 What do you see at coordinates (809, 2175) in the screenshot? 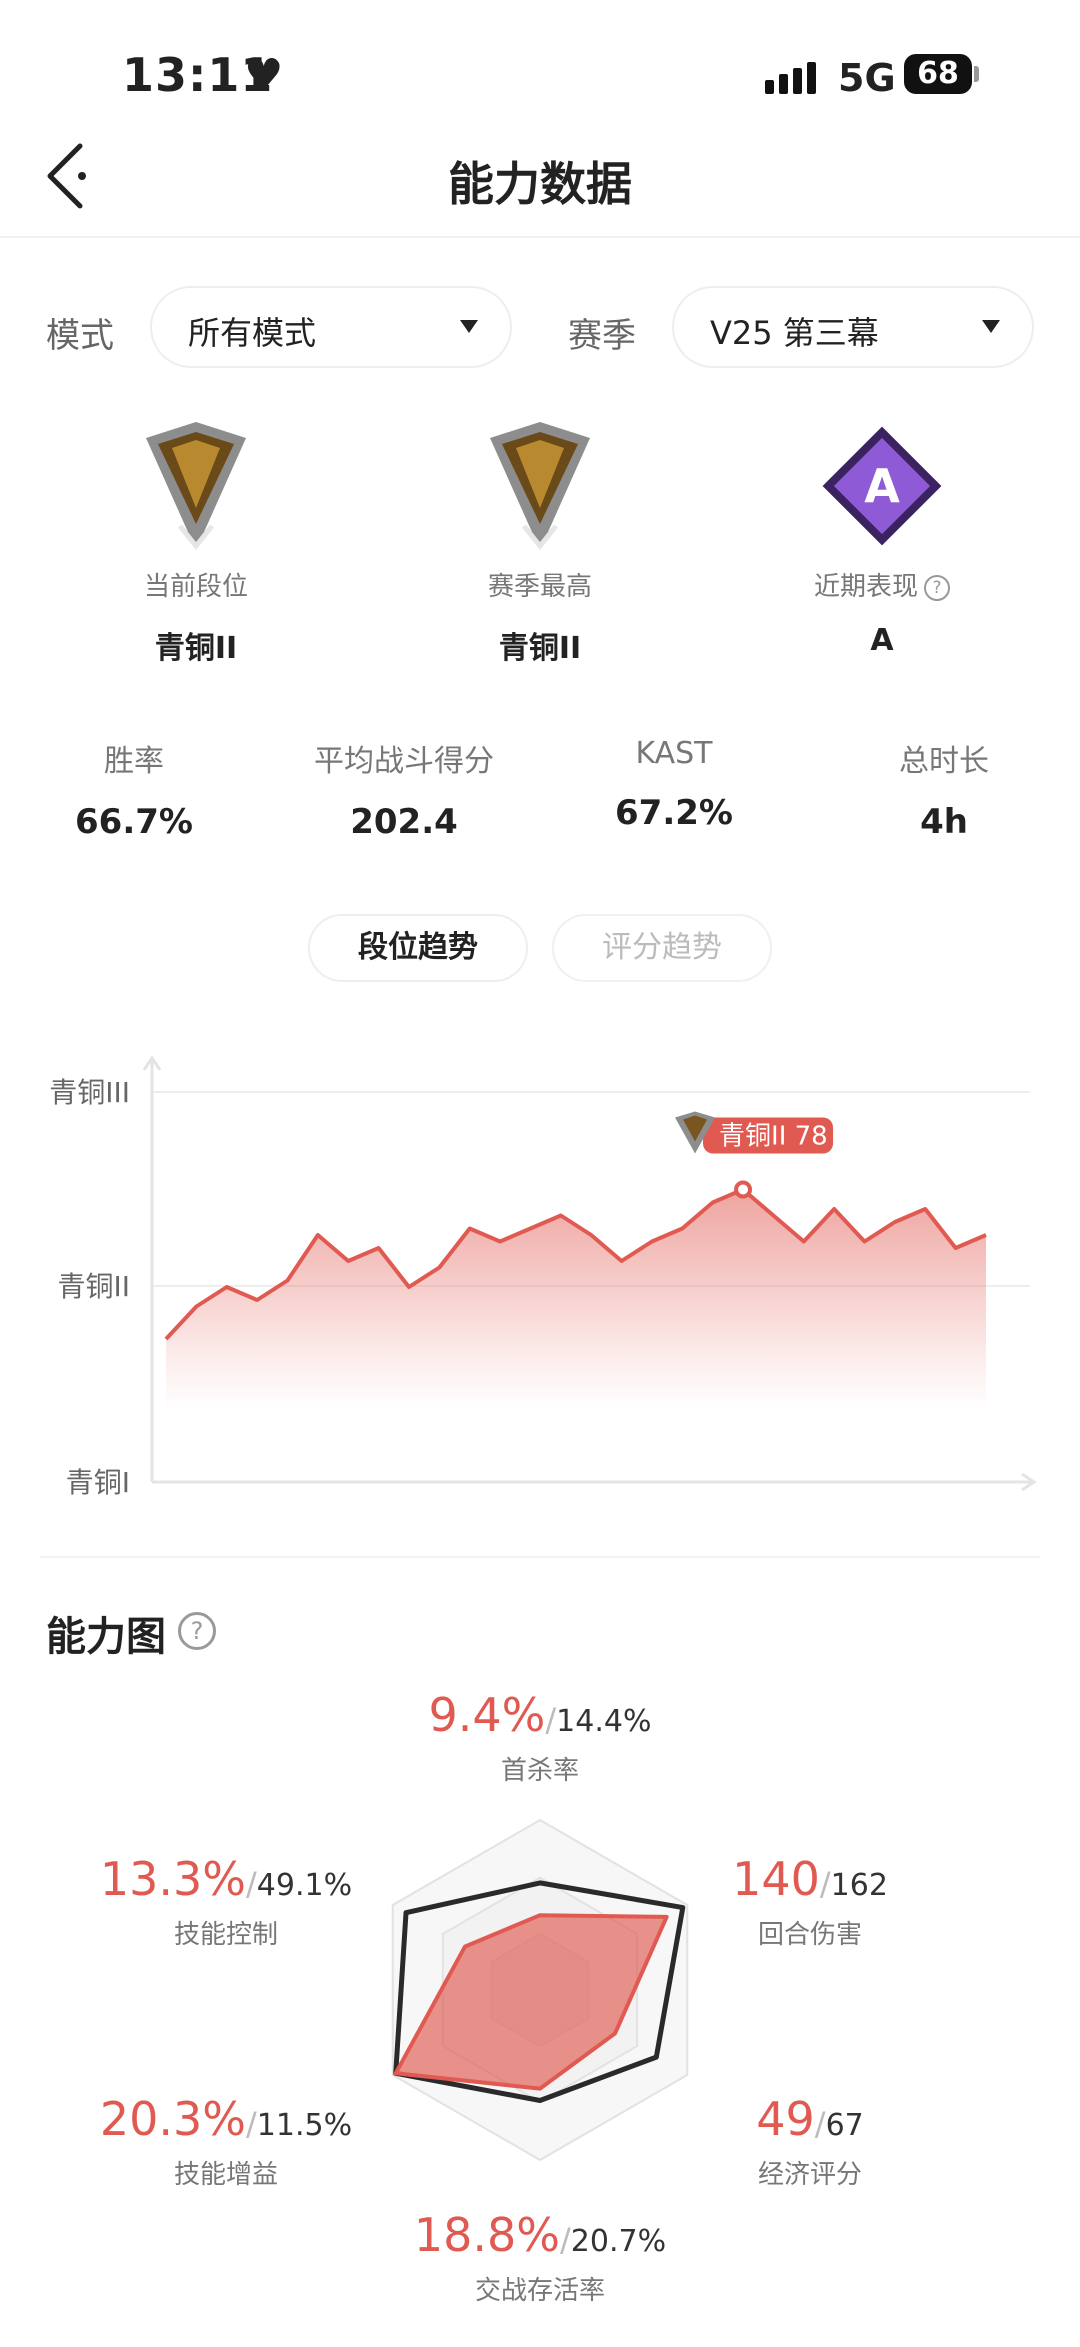
I see `metric-name: 经济评分` at bounding box center [809, 2175].